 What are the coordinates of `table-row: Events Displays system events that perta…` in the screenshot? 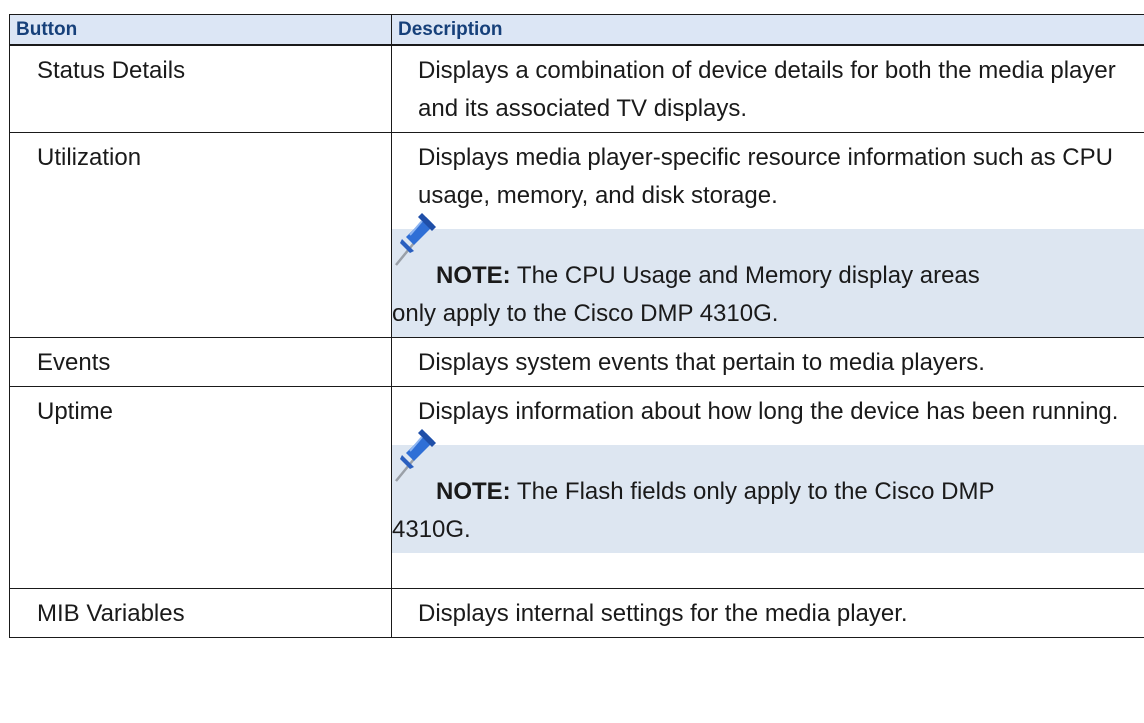 It's located at (576, 362).